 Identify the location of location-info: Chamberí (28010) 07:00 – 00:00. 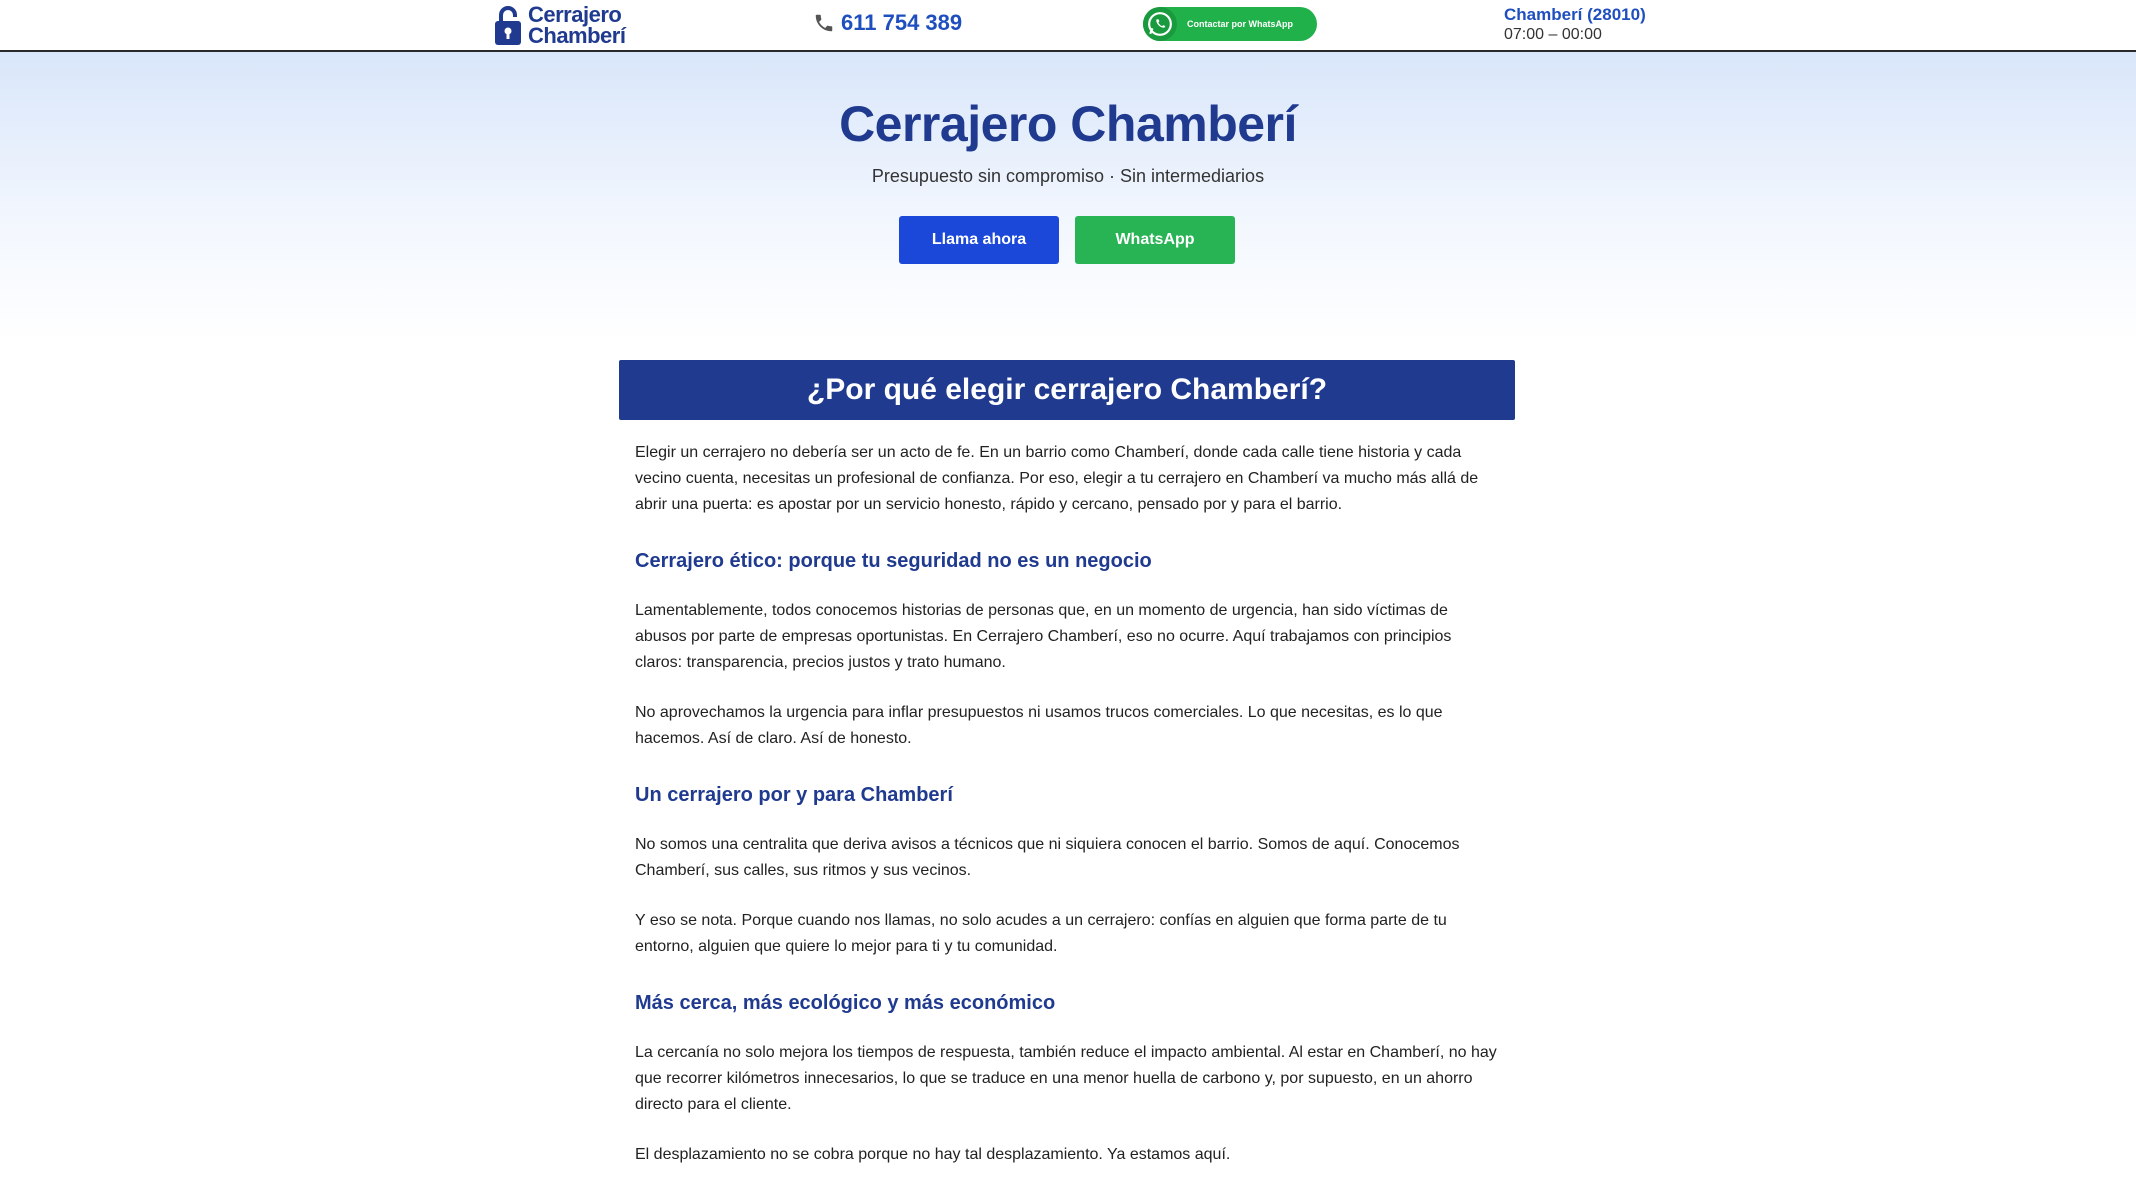
(1575, 25).